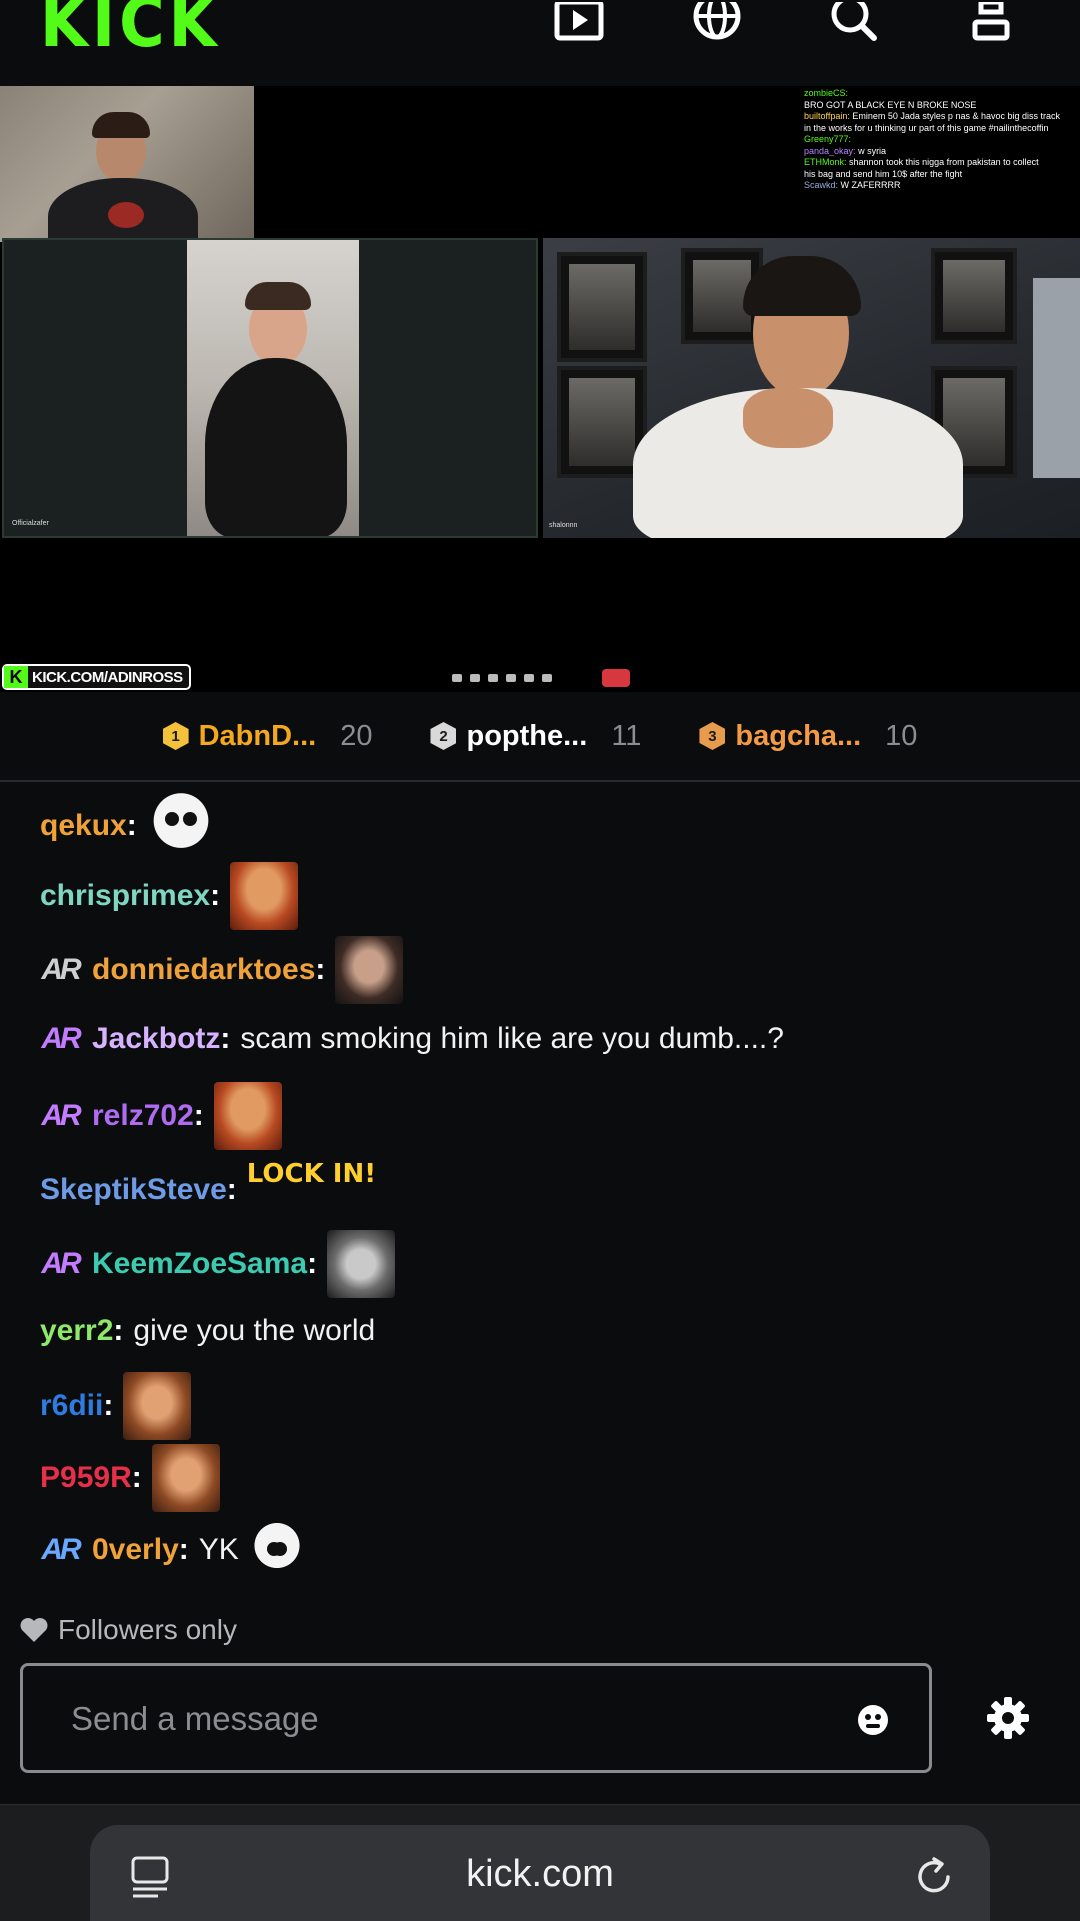  What do you see at coordinates (712, 736) in the screenshot?
I see `rank-3-icon: 3` at bounding box center [712, 736].